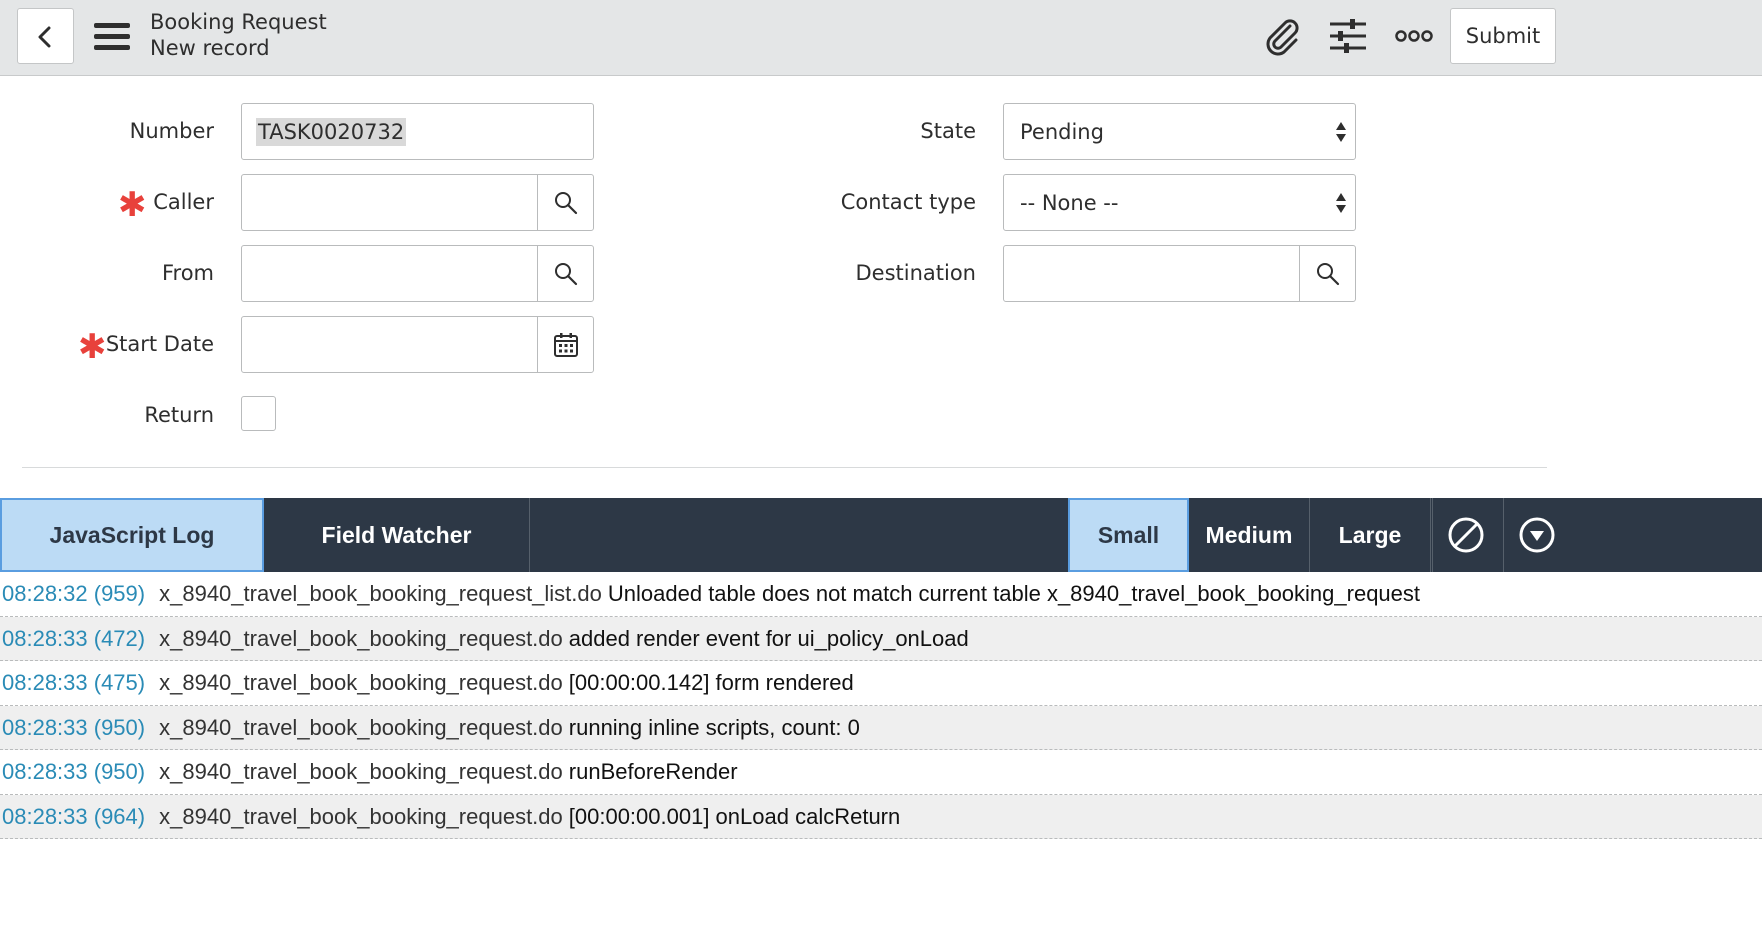 This screenshot has width=1762, height=952. What do you see at coordinates (653, 771) in the screenshot?
I see `log-message: runBeforeRender` at bounding box center [653, 771].